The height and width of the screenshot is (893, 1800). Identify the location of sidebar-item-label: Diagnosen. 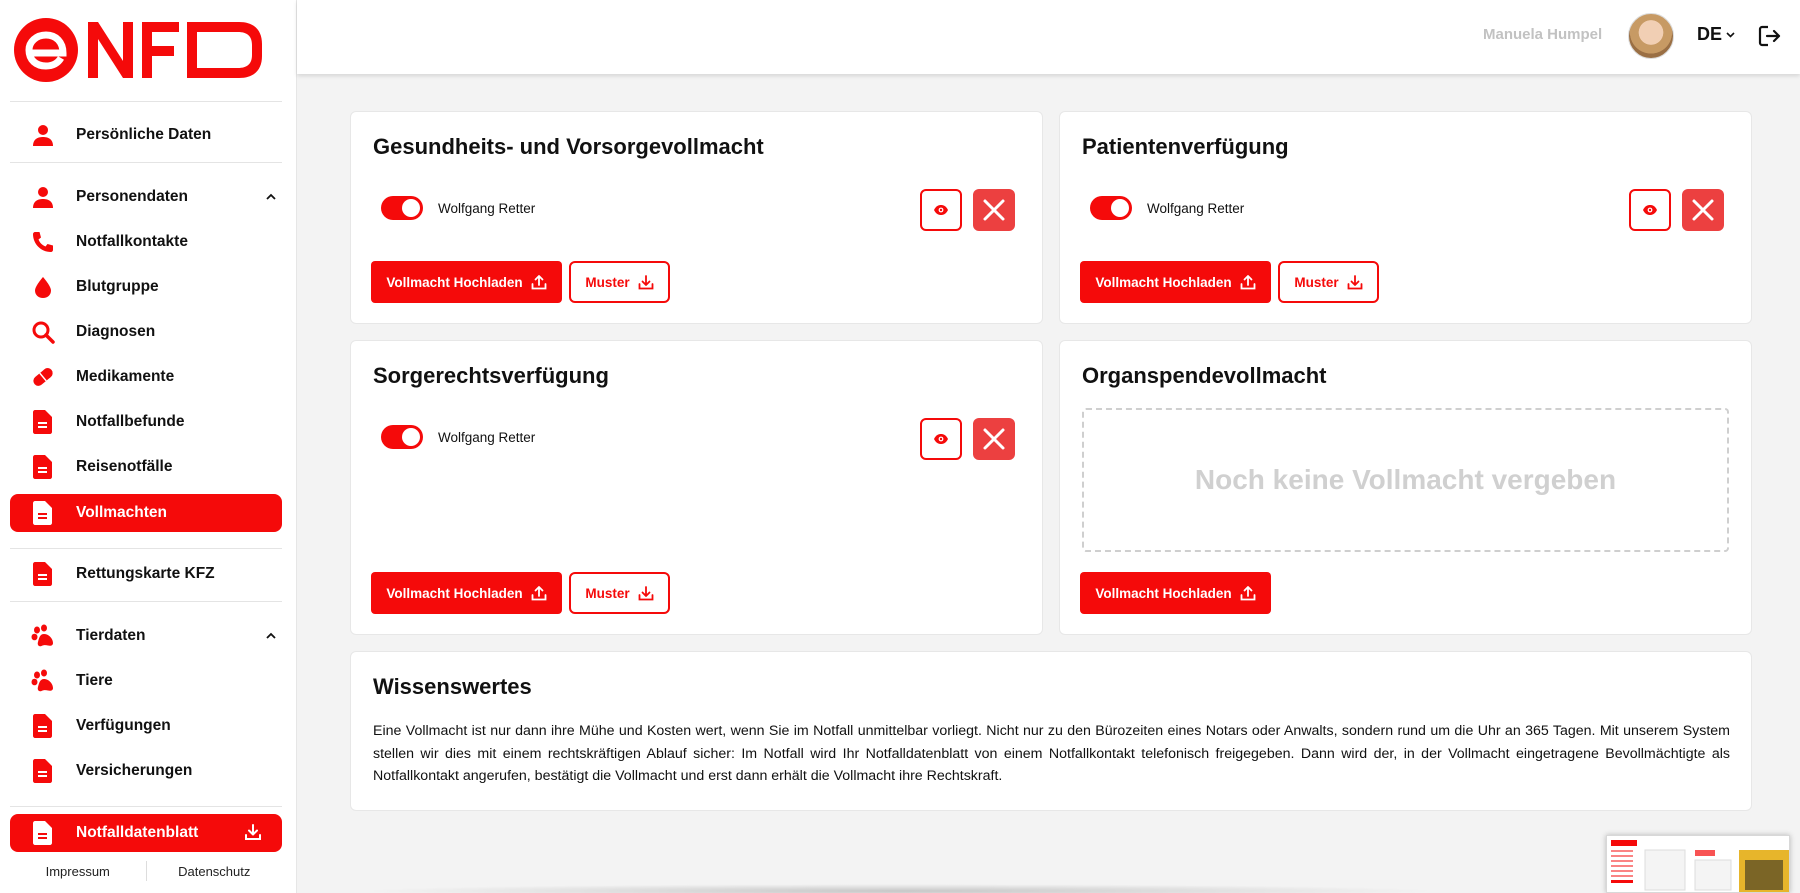
(116, 331).